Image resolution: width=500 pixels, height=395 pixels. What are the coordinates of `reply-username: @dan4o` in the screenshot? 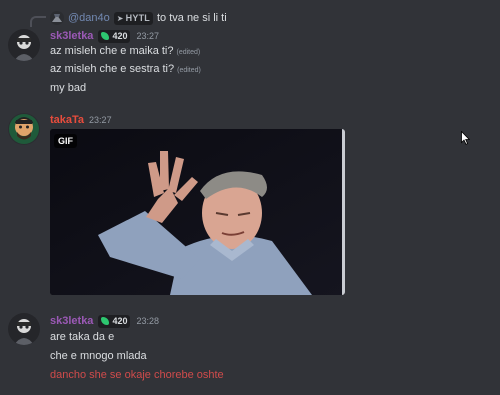 It's located at (89, 18).